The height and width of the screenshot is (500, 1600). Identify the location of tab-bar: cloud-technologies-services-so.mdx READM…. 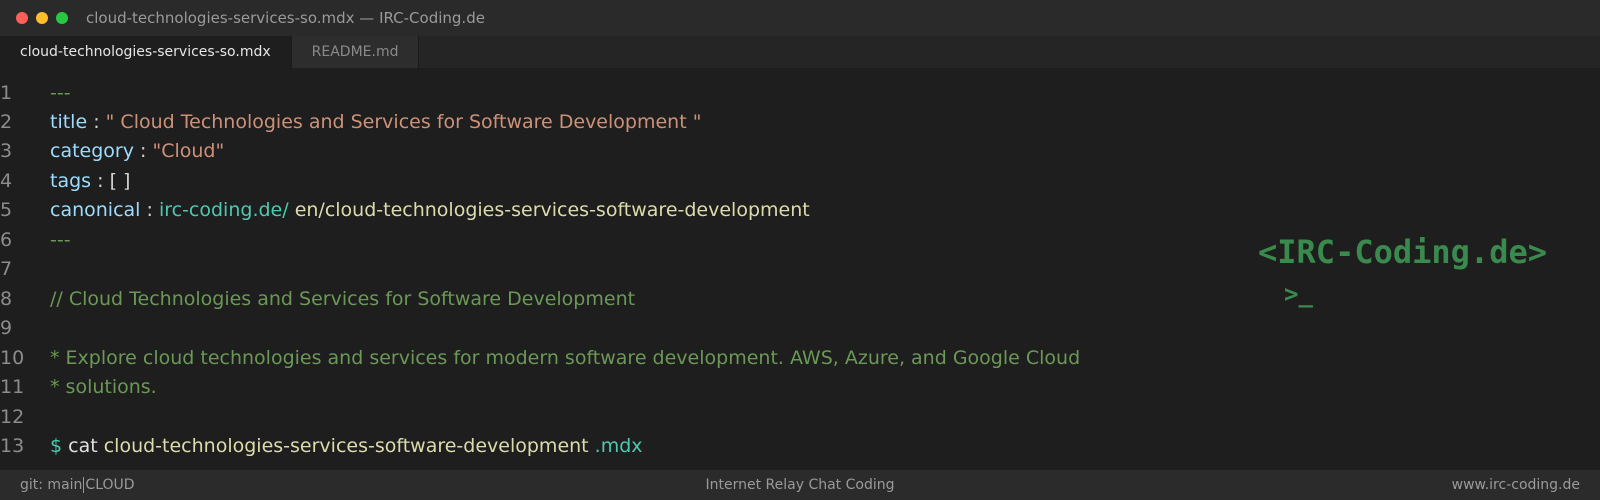
(800, 52).